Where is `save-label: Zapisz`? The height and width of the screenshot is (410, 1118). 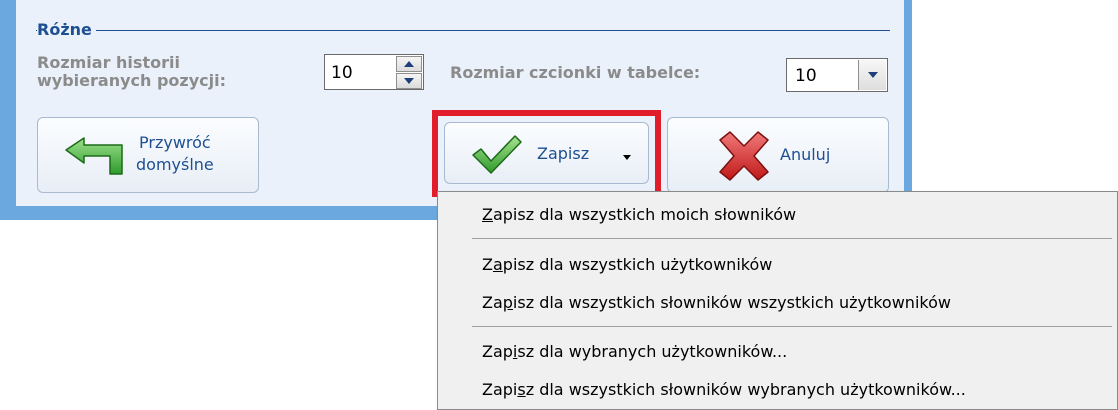
save-label: Zapisz is located at coordinates (563, 153).